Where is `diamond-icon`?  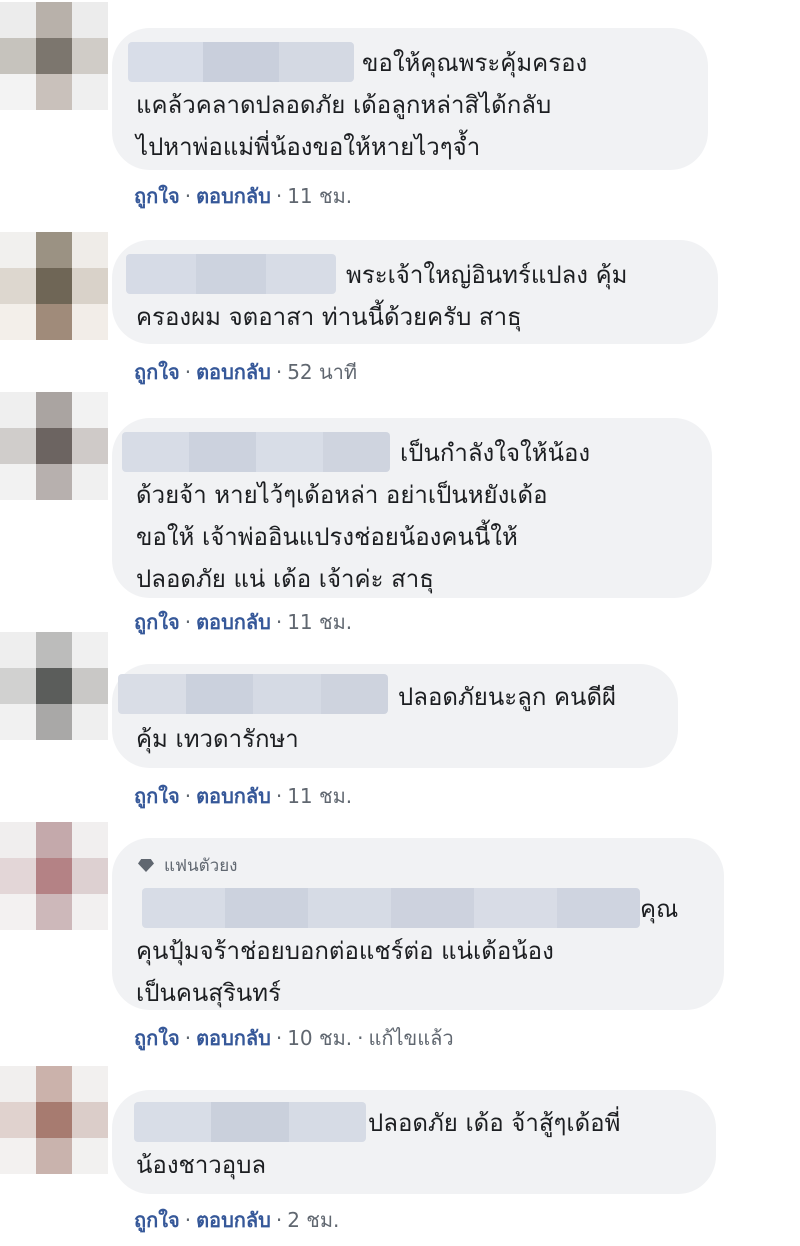 diamond-icon is located at coordinates (146, 865).